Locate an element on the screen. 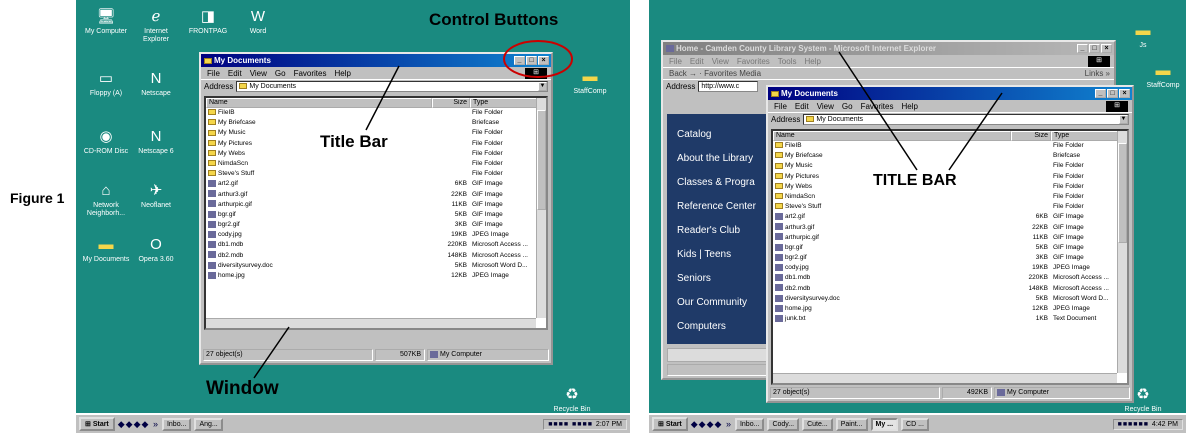 This screenshot has width=1186, height=433. desktop-icon: N Netscape 6 is located at coordinates (156, 142).